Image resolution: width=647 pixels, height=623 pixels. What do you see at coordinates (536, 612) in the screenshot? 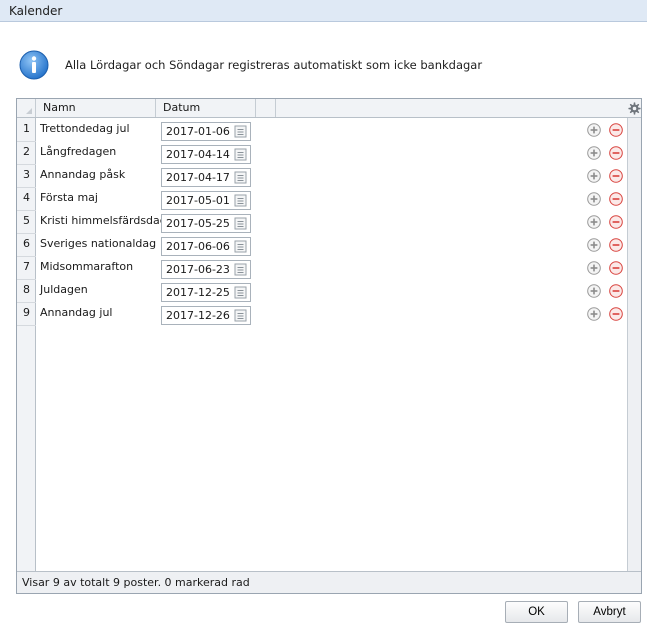
I see `ok-button: OK` at bounding box center [536, 612].